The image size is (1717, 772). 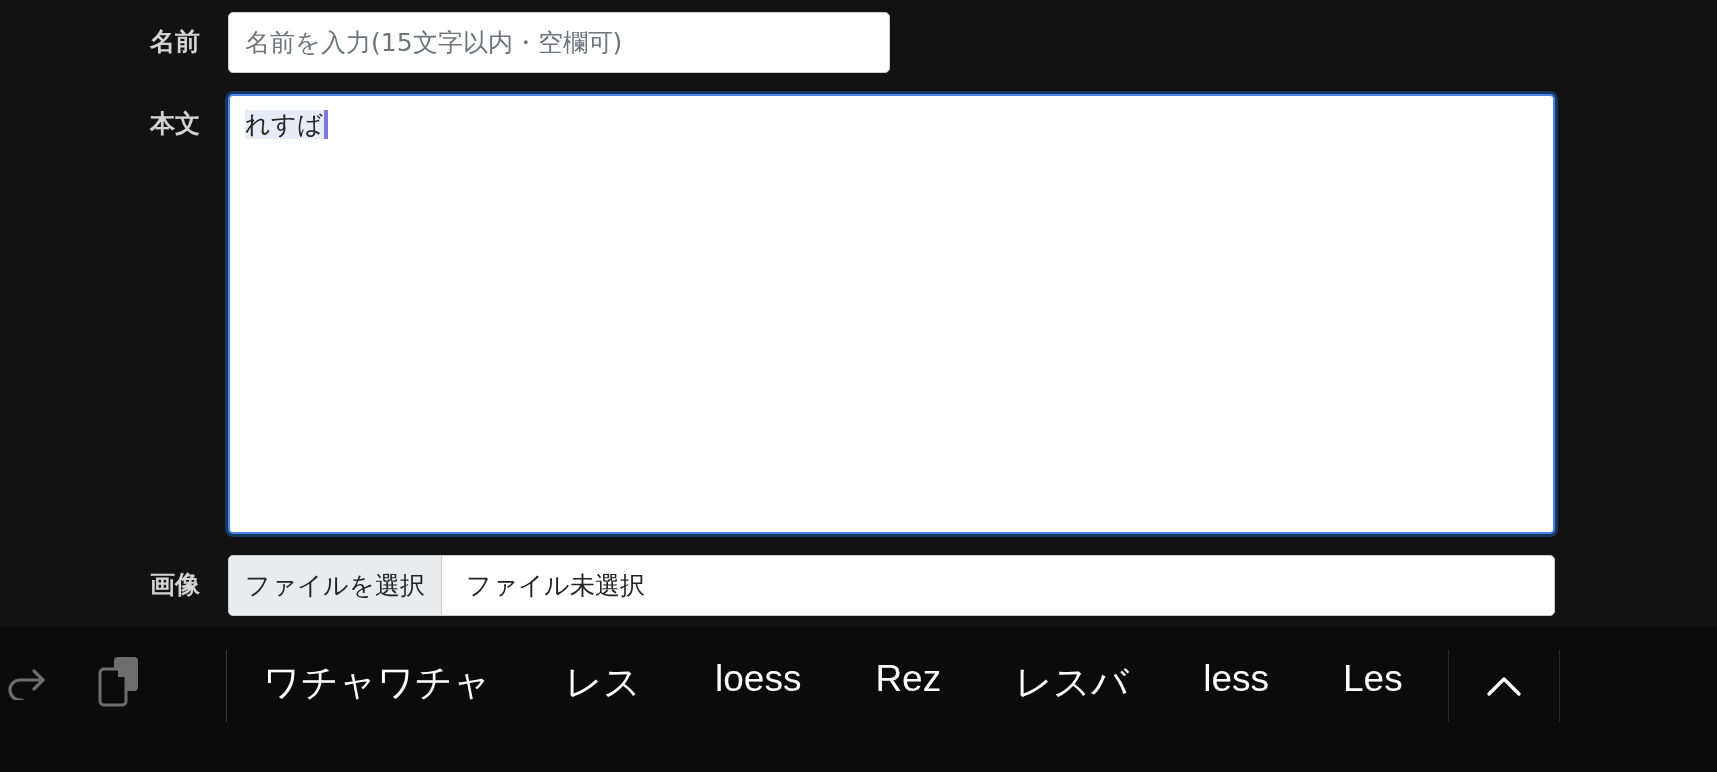 What do you see at coordinates (119, 681) in the screenshot?
I see `clipboard-icon` at bounding box center [119, 681].